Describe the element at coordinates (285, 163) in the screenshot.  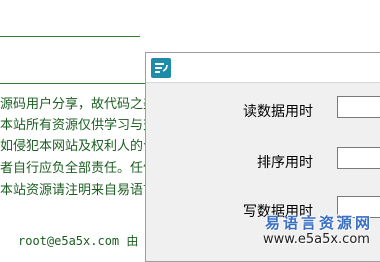
I see `sort-time-label: 排序用时` at that location.